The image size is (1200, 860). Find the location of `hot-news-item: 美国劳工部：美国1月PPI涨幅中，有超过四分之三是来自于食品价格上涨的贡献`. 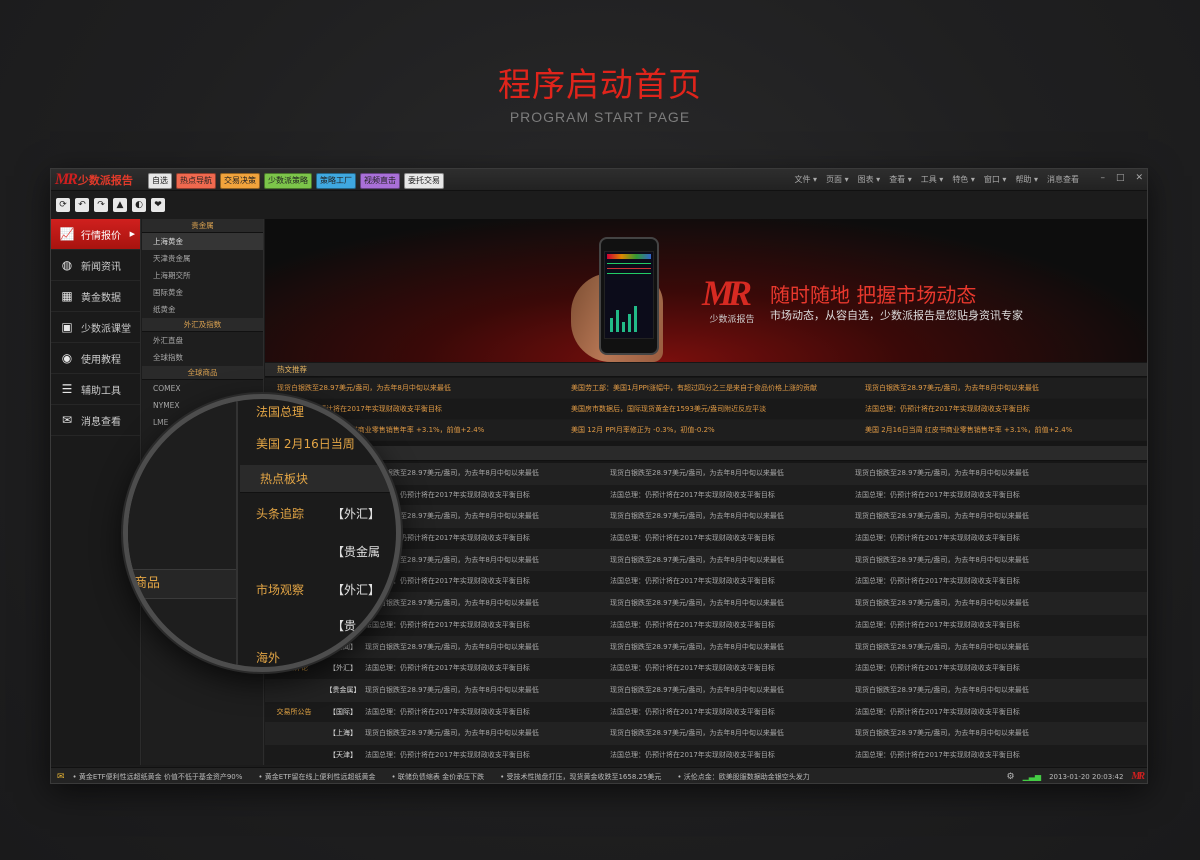

hot-news-item: 美国劳工部：美国1月PPI涨幅中，有超过四分之三是来自于食品价格上涨的贡献 is located at coordinates (706, 388).